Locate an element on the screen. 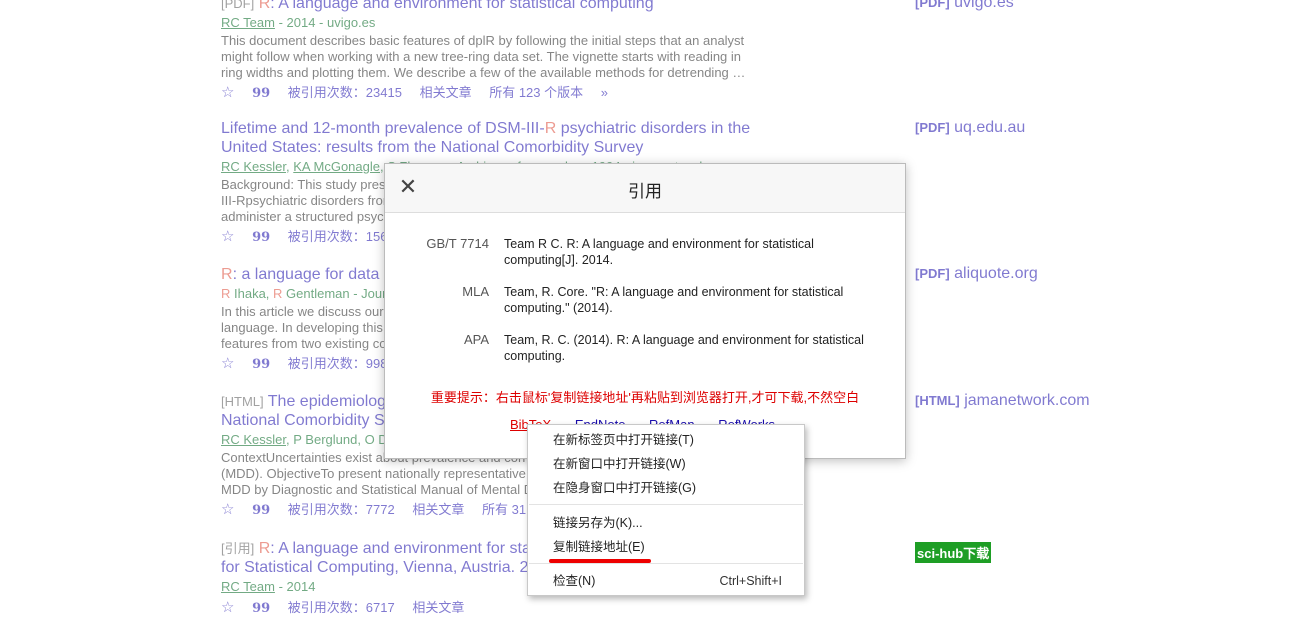 This screenshot has height=618, width=1294. result-actions: ☆ 99 被引用次数：6717 相关文章 is located at coordinates (491, 608).